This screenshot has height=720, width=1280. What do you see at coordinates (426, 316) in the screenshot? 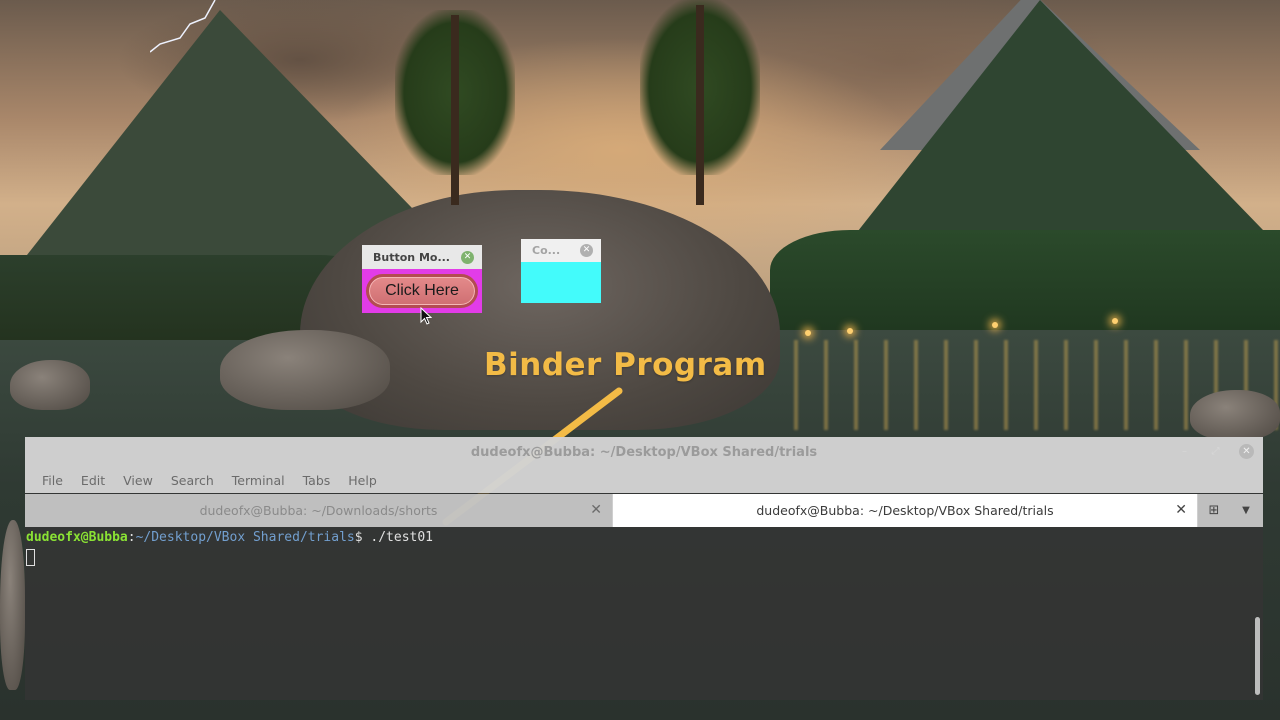
I see `mouse-pointer-icon` at bounding box center [426, 316].